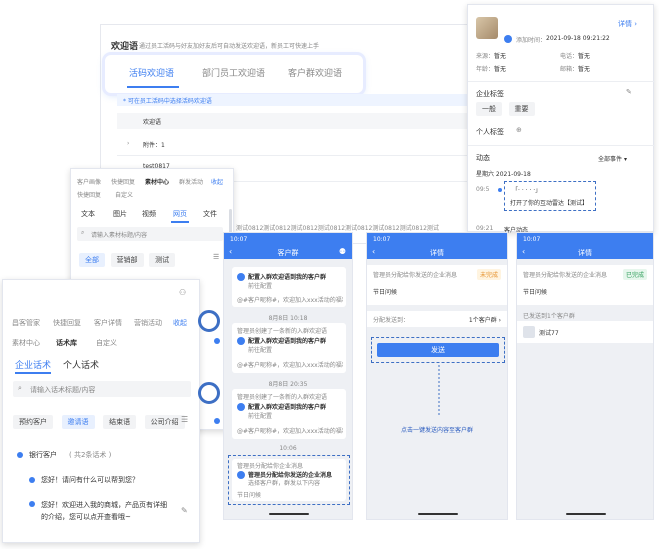 The image size is (659, 549). I want to click on msg2-title: 配置入群欢迎语到我的客户群, so click(287, 341).